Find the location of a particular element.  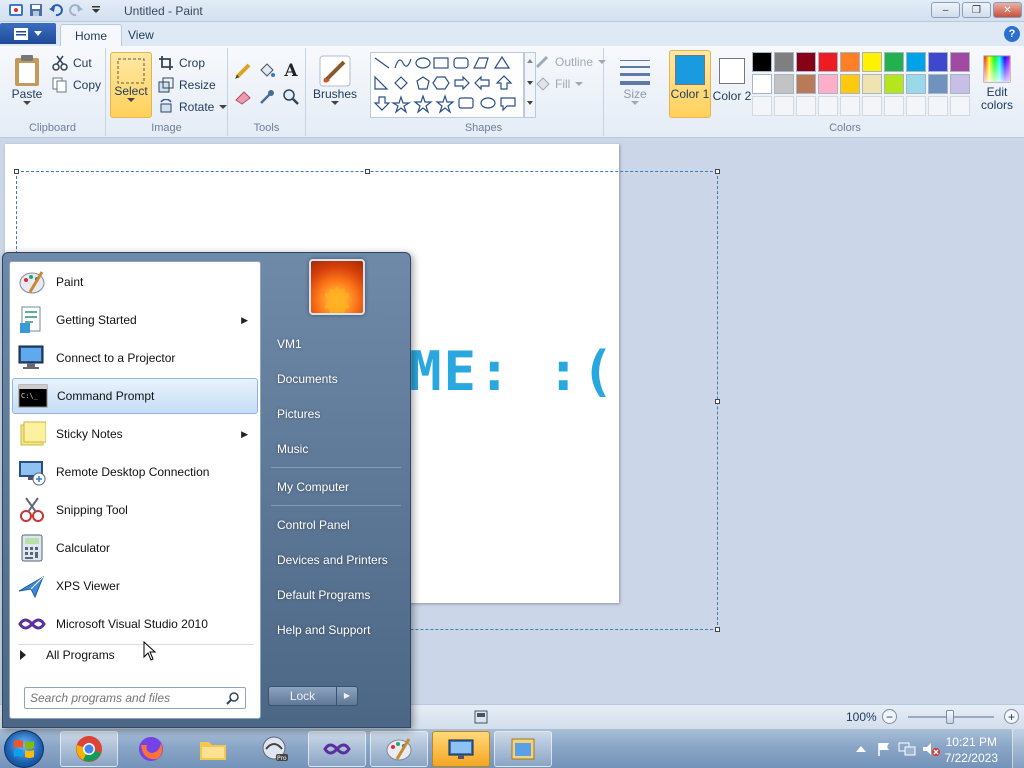

crop-button: Crop is located at coordinates (181, 63).